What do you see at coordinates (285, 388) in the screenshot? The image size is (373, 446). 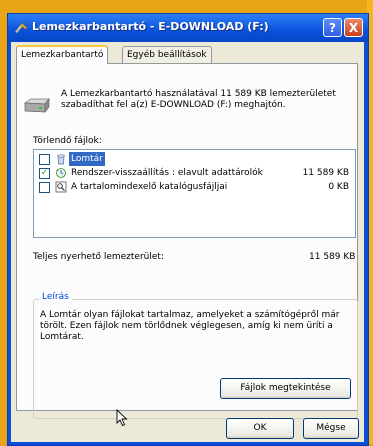 I see `view-files-button: Fájlok megtekintése` at bounding box center [285, 388].